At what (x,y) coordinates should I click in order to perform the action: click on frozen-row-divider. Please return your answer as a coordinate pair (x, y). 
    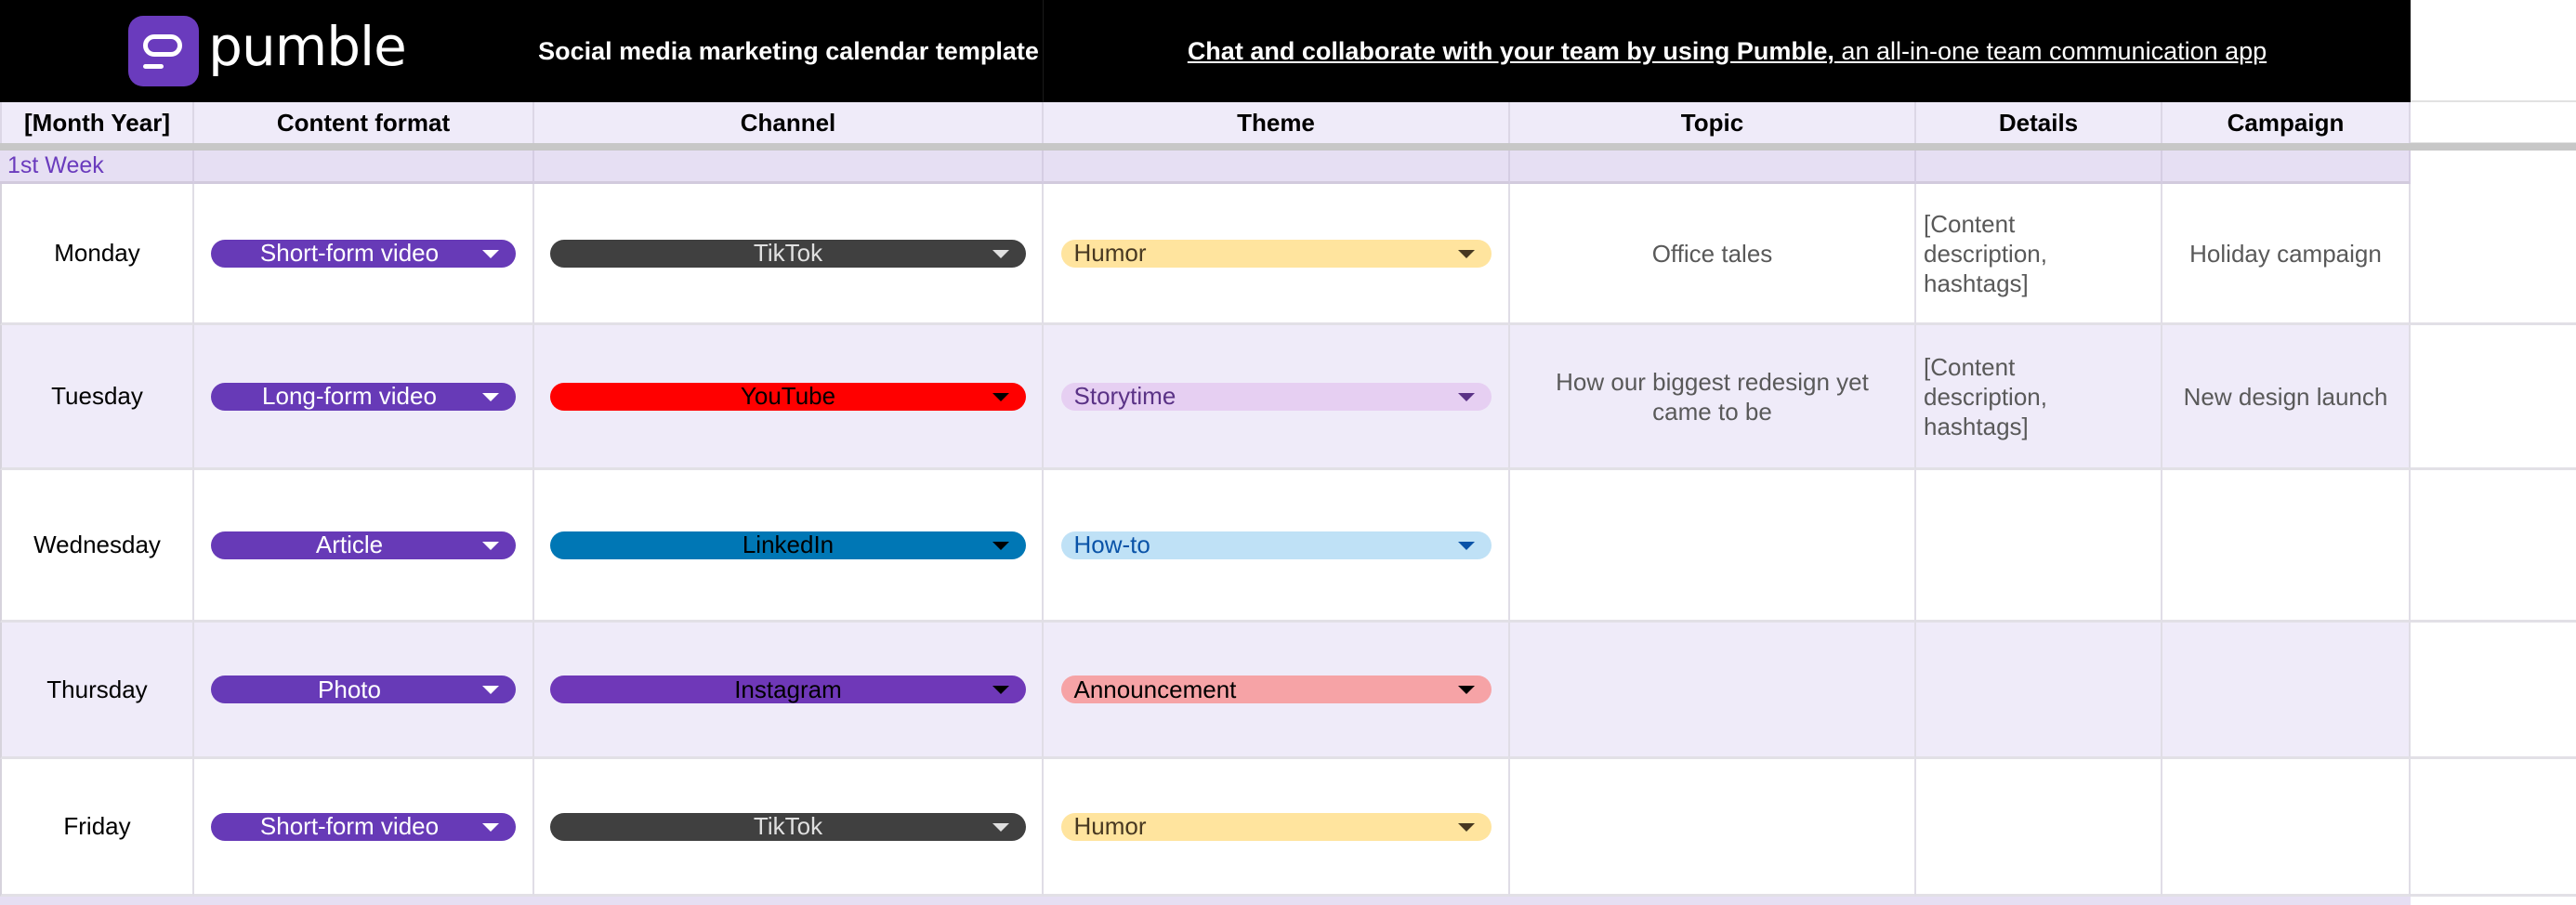
    Looking at the image, I should click on (1288, 147).